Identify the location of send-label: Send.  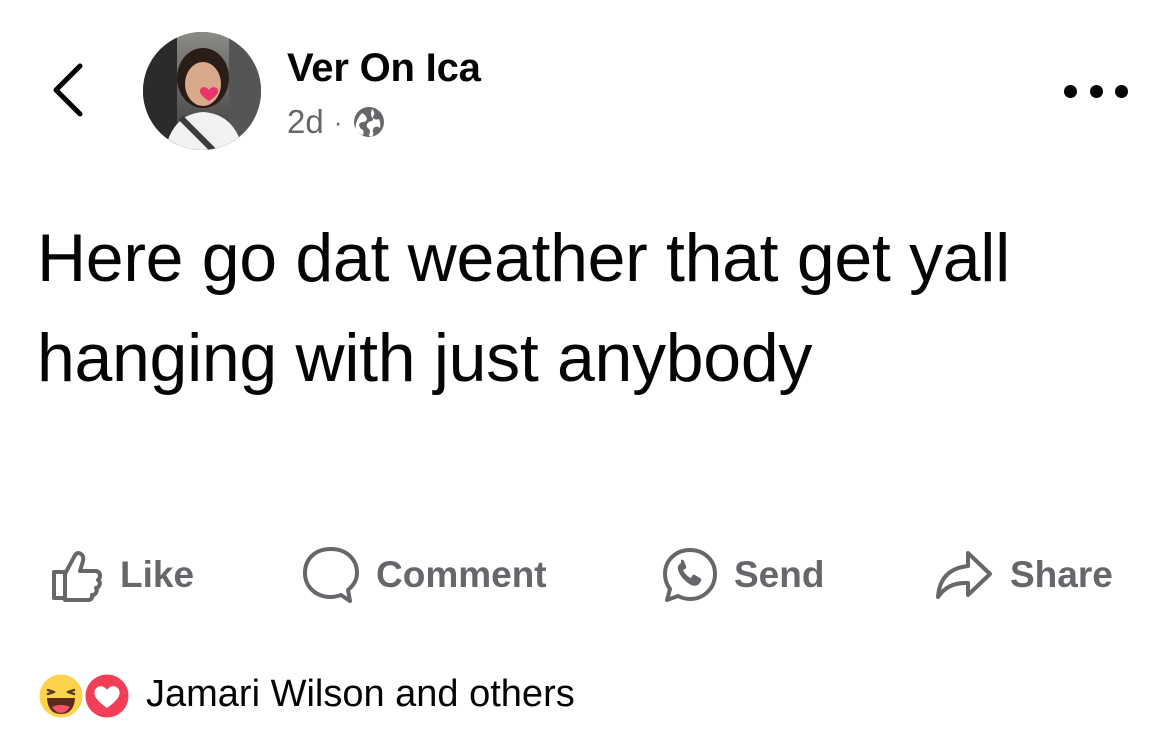
(779, 574).